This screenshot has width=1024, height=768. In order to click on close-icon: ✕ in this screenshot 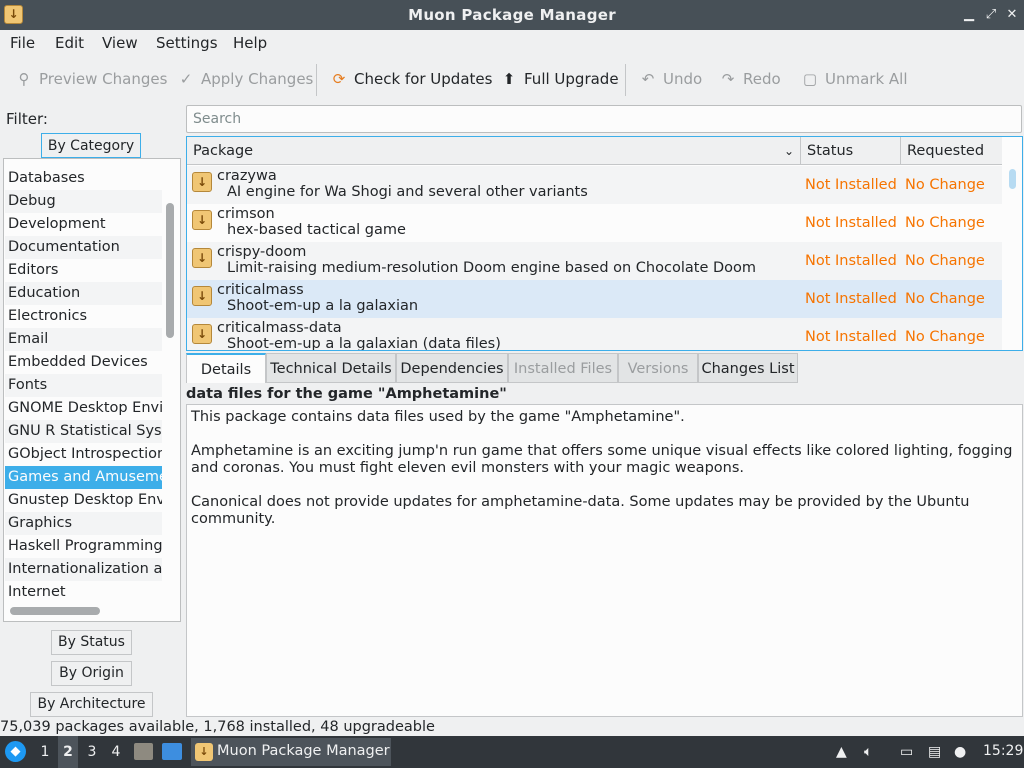, I will do `click(1012, 15)`.